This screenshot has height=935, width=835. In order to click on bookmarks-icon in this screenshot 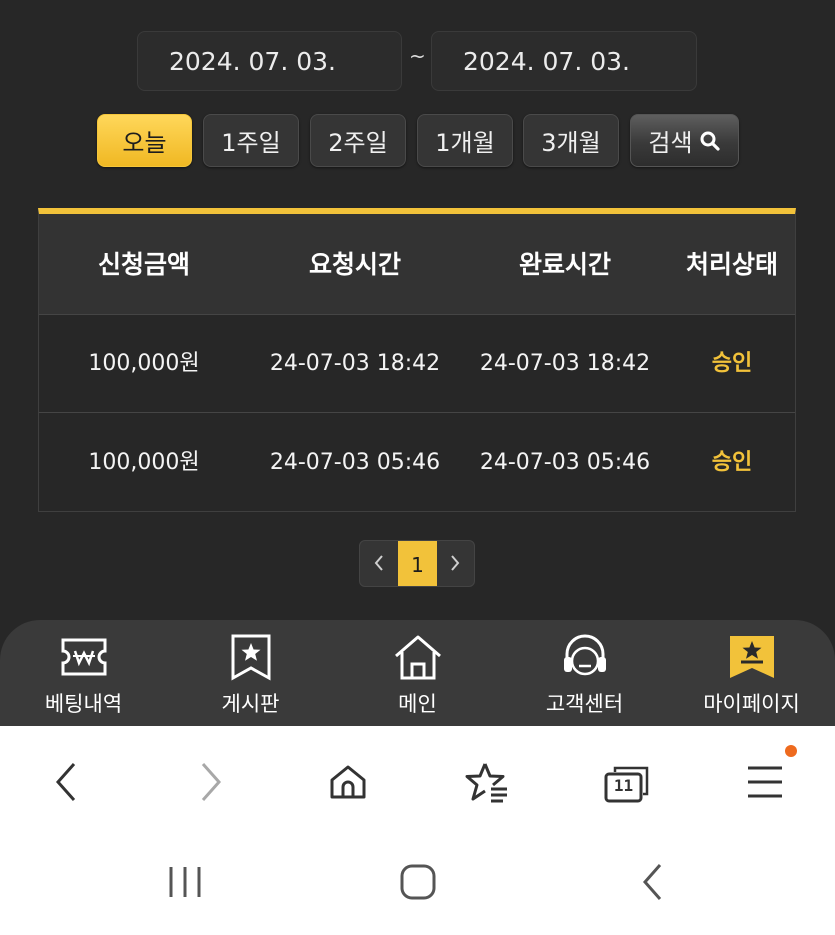, I will do `click(487, 784)`.